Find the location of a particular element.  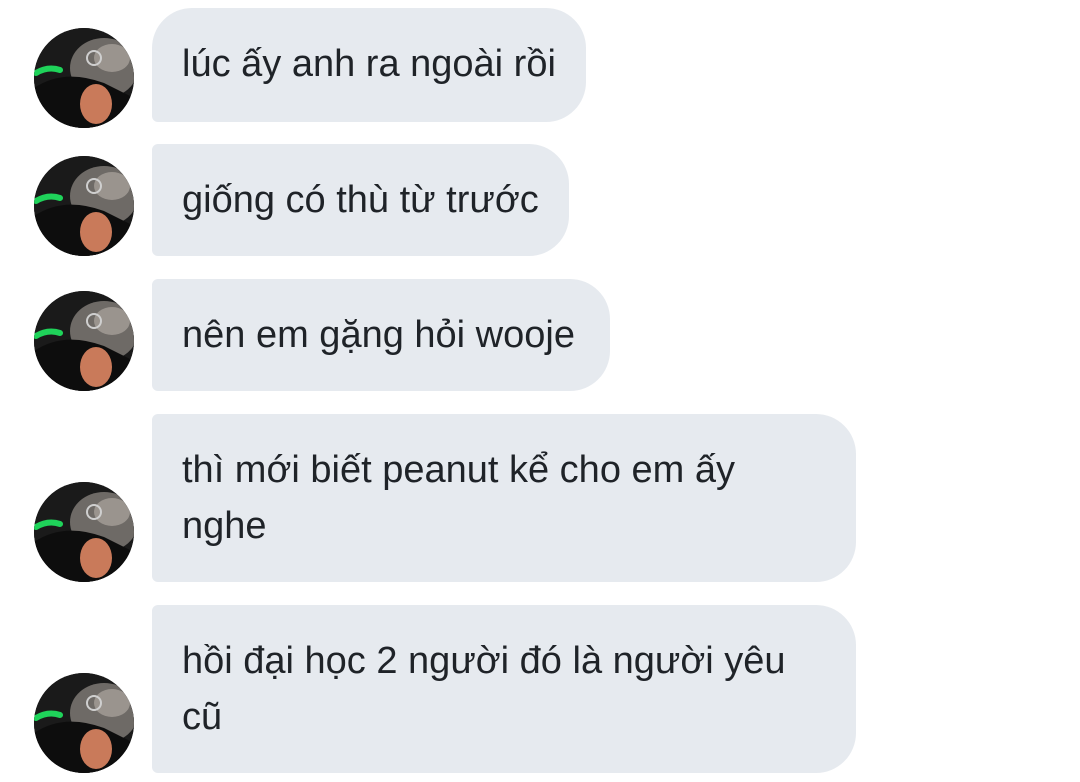

message-row: giống có thù từ trước is located at coordinates (540, 200).